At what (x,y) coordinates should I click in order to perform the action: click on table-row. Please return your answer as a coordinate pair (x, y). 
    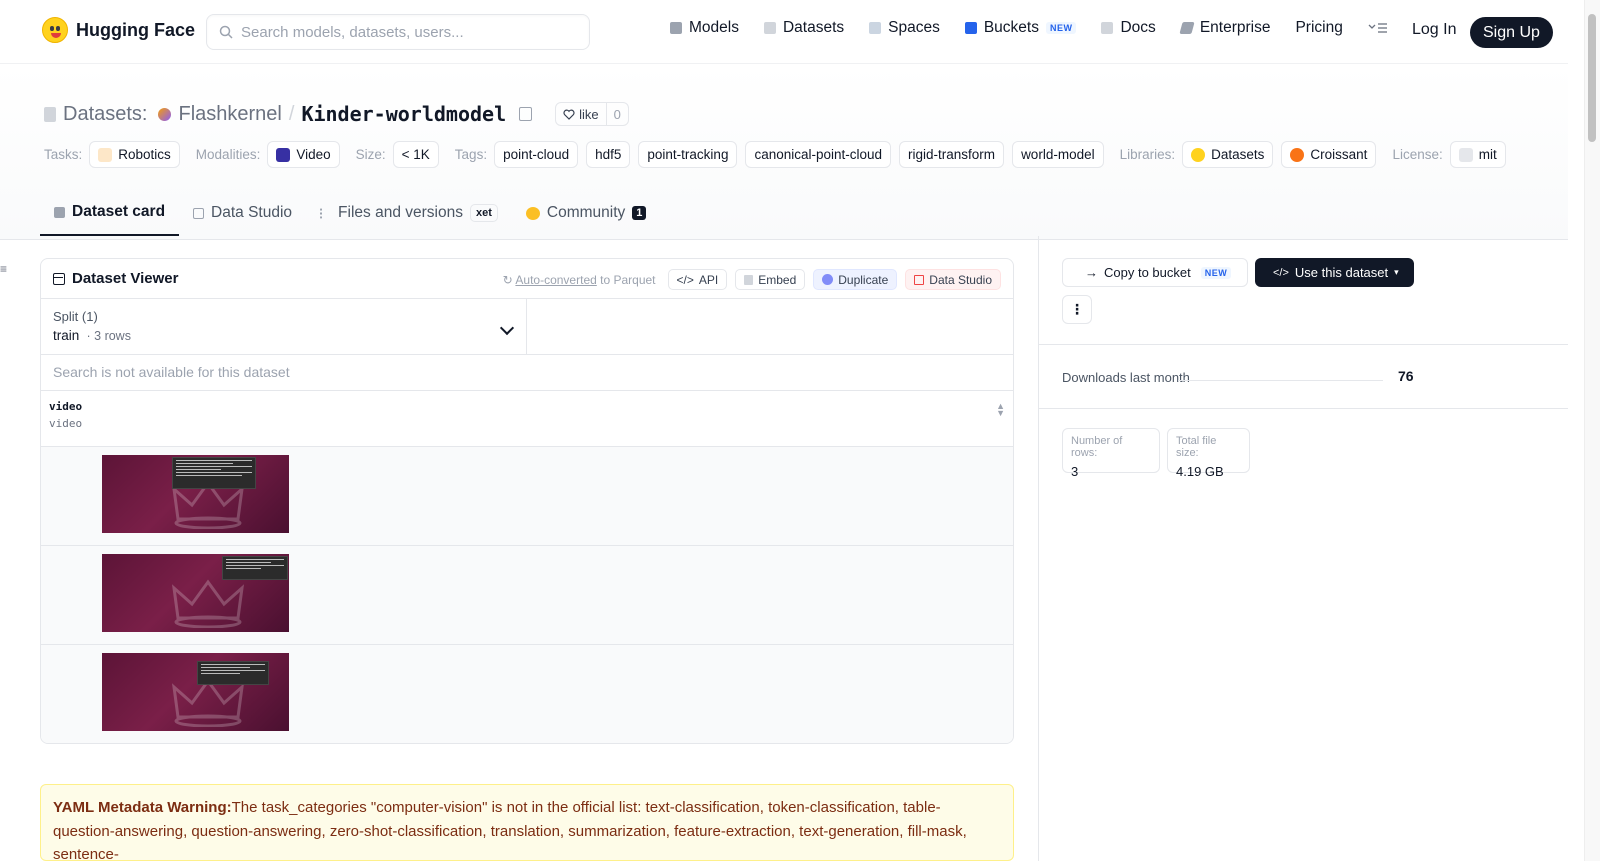
    Looking at the image, I should click on (527, 595).